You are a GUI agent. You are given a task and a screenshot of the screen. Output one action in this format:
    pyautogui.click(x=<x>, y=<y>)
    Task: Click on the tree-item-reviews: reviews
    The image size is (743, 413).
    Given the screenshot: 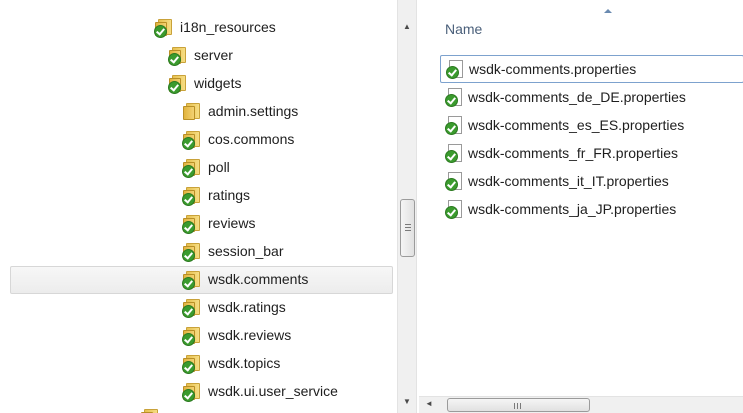 What is the action you would take?
    pyautogui.click(x=219, y=223)
    